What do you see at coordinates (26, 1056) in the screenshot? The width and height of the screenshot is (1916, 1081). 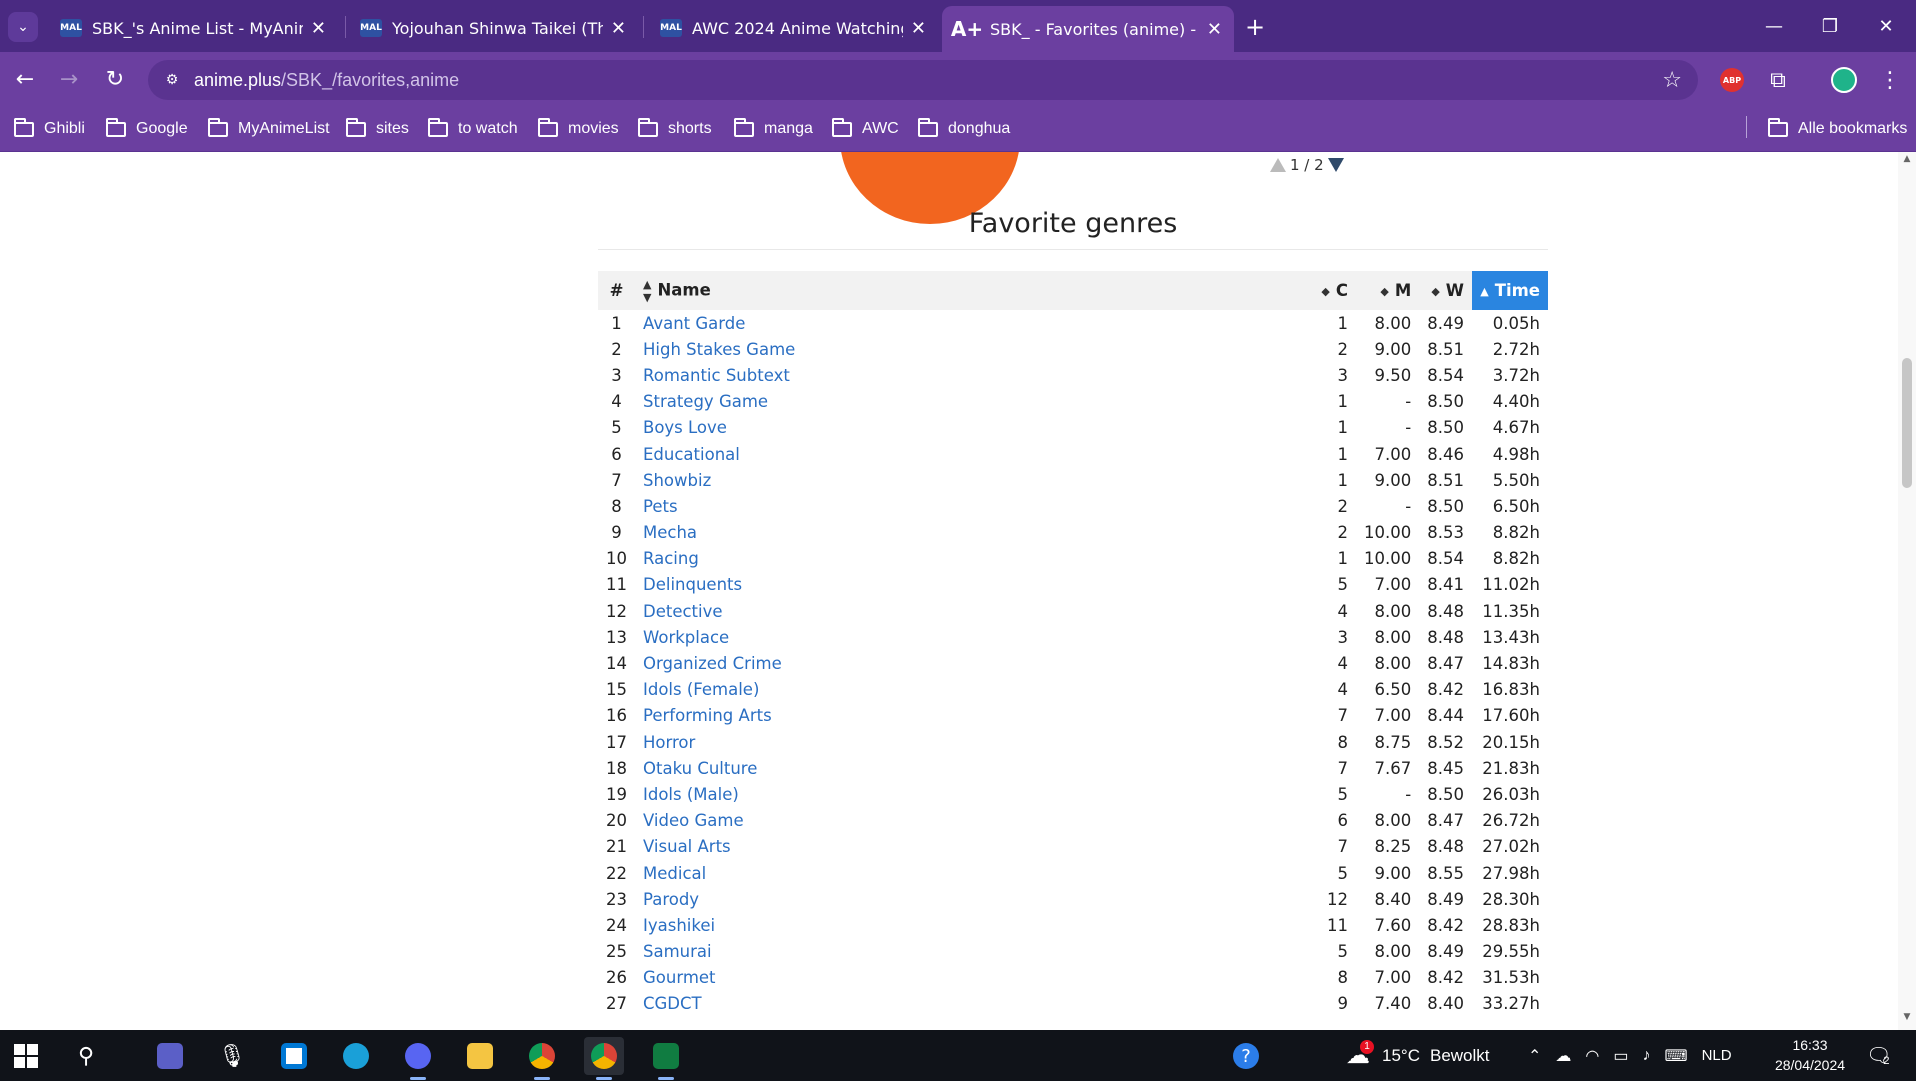 I see `start-button` at bounding box center [26, 1056].